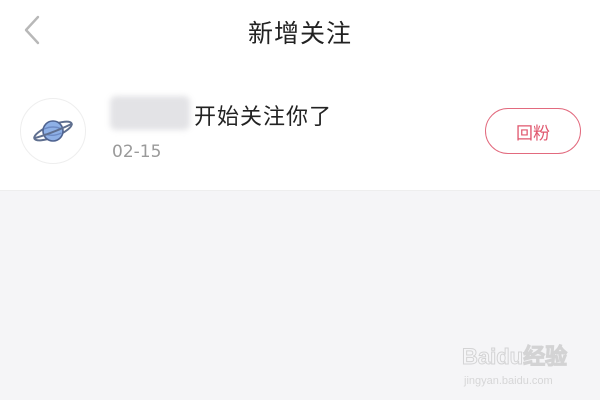 This screenshot has width=600, height=400. Describe the element at coordinates (150, 113) in the screenshot. I see `username-blurred` at that location.